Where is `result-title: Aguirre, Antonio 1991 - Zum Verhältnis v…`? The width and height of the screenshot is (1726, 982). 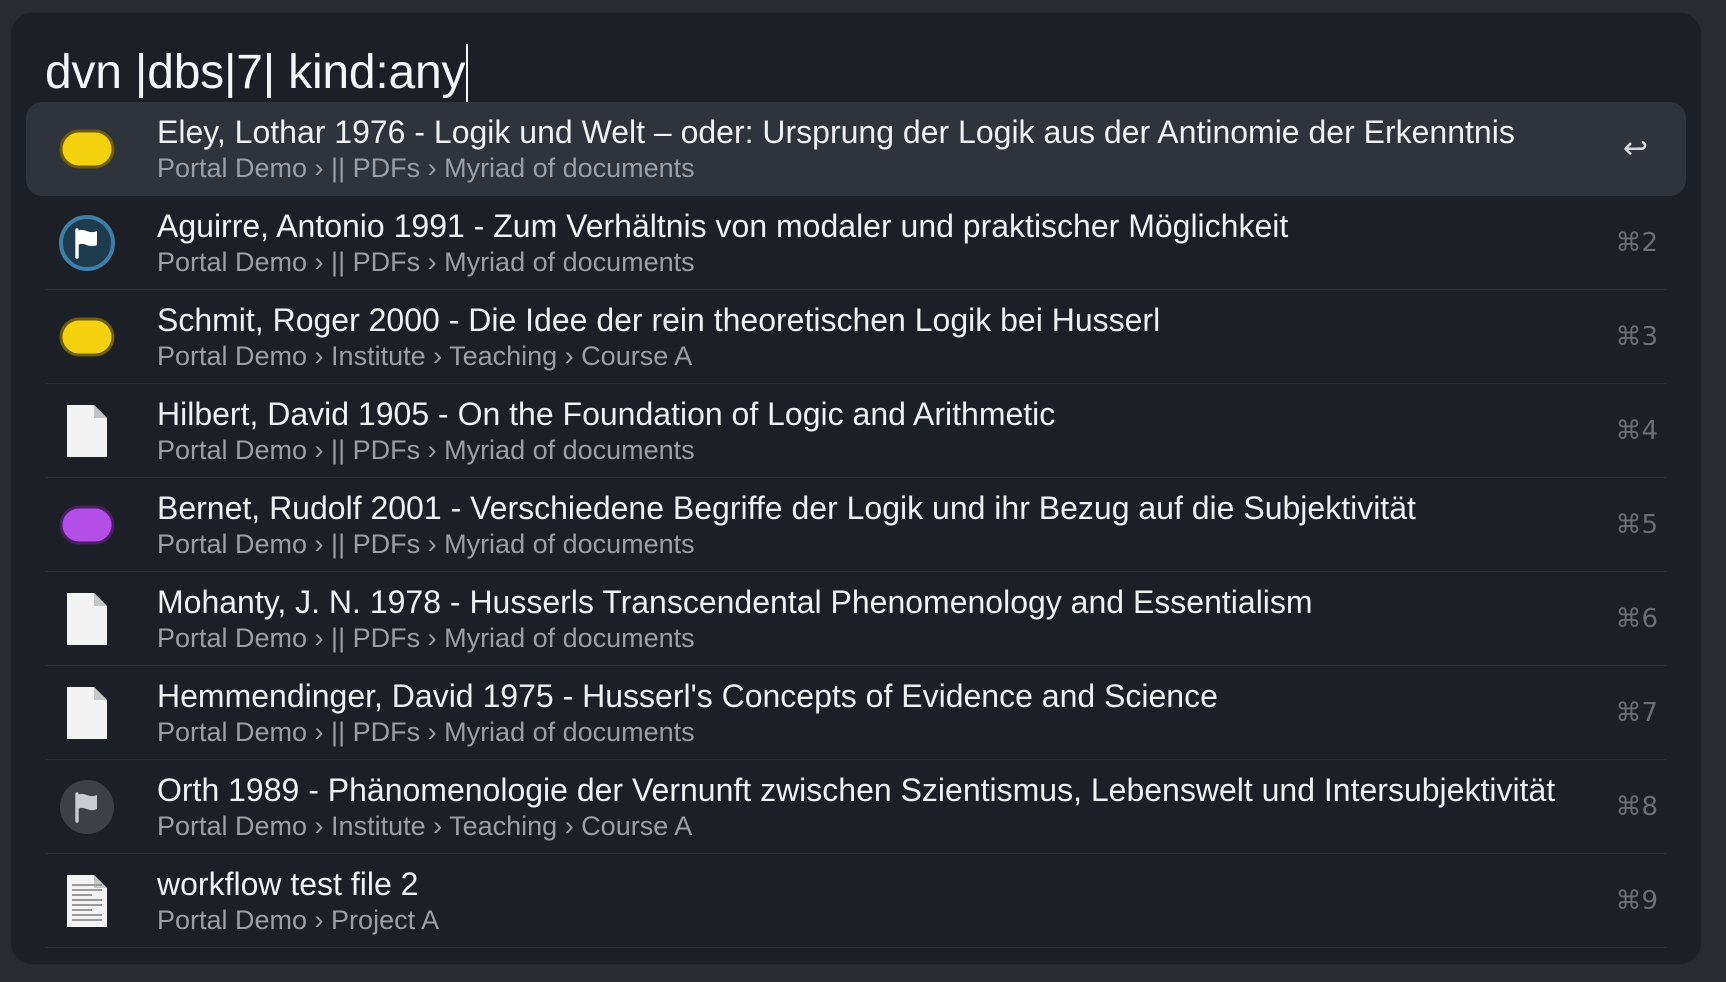
result-title: Aguirre, Antonio 1991 - Zum Verhältnis v… is located at coordinates (723, 226).